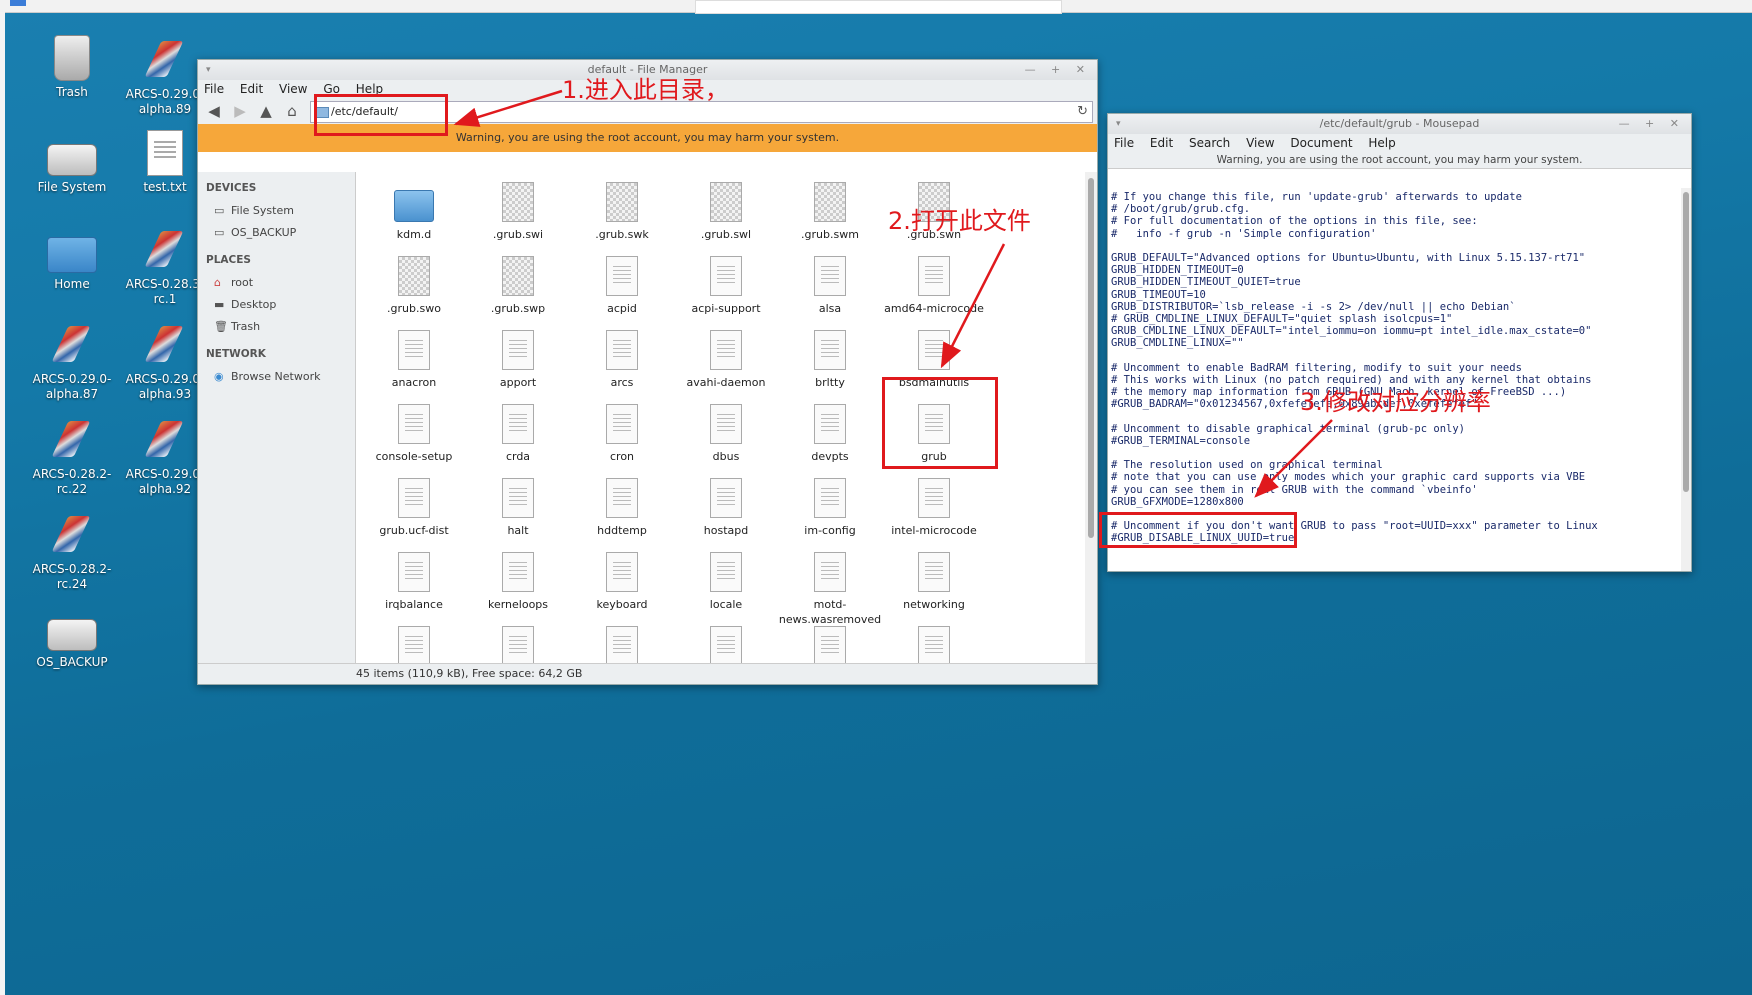 Image resolution: width=1752 pixels, height=995 pixels. What do you see at coordinates (508, 108) in the screenshot?
I see `arrow-step1` at bounding box center [508, 108].